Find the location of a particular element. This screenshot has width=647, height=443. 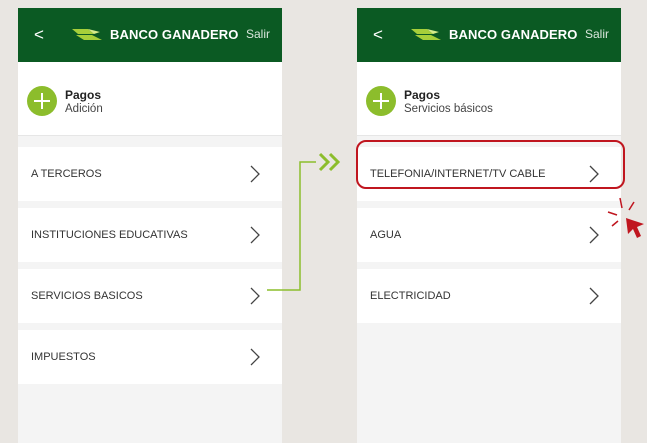

flow-connector is located at coordinates (304, 221).